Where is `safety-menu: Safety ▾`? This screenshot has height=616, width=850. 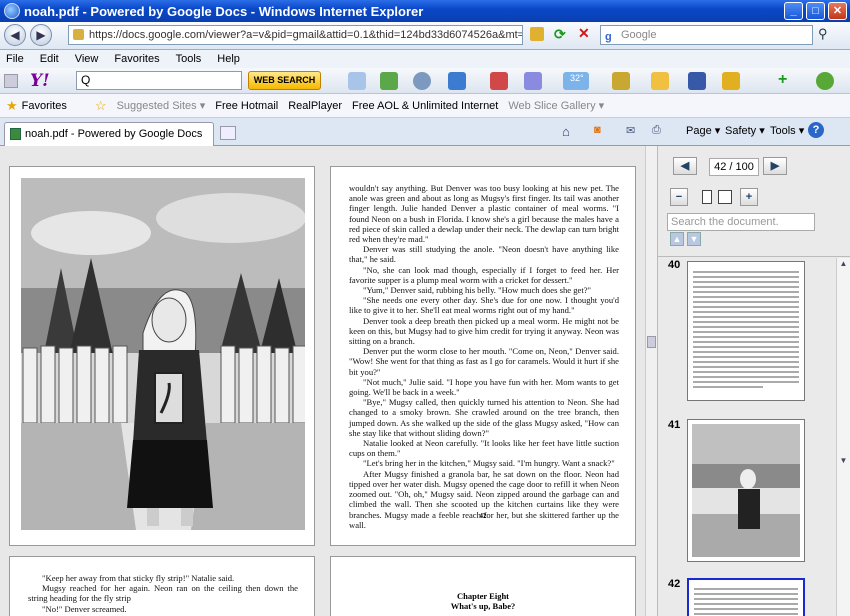 safety-menu: Safety ▾ is located at coordinates (745, 130).